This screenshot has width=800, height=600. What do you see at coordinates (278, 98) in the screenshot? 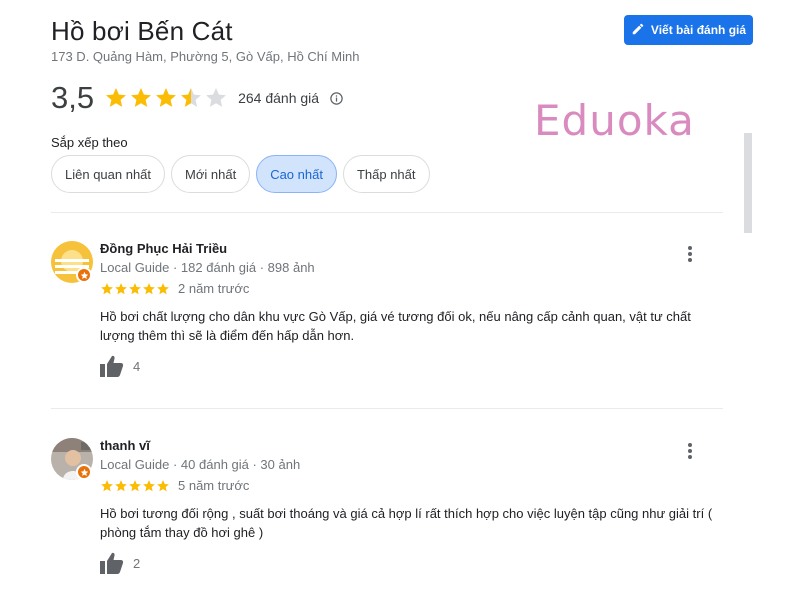
I see `review-count: 264 đánh giá` at bounding box center [278, 98].